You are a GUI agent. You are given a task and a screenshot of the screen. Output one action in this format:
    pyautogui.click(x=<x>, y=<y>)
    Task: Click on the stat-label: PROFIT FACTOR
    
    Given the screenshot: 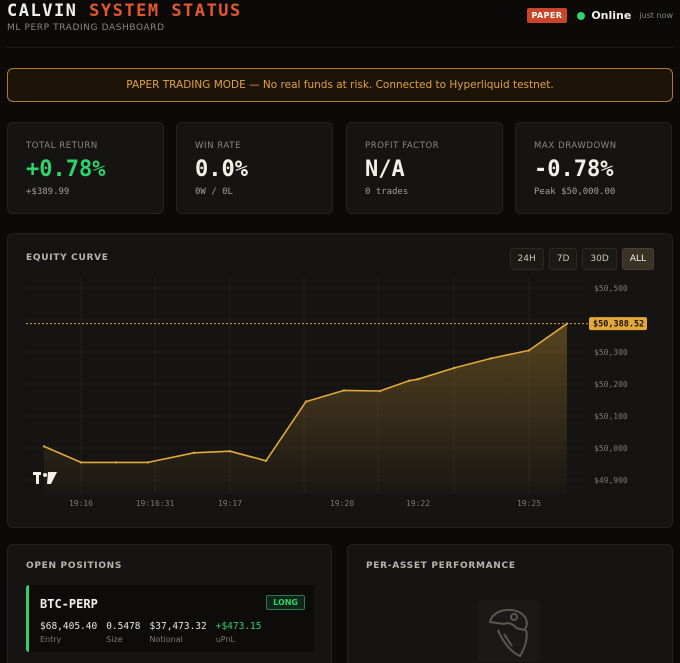 What is the action you would take?
    pyautogui.click(x=402, y=146)
    